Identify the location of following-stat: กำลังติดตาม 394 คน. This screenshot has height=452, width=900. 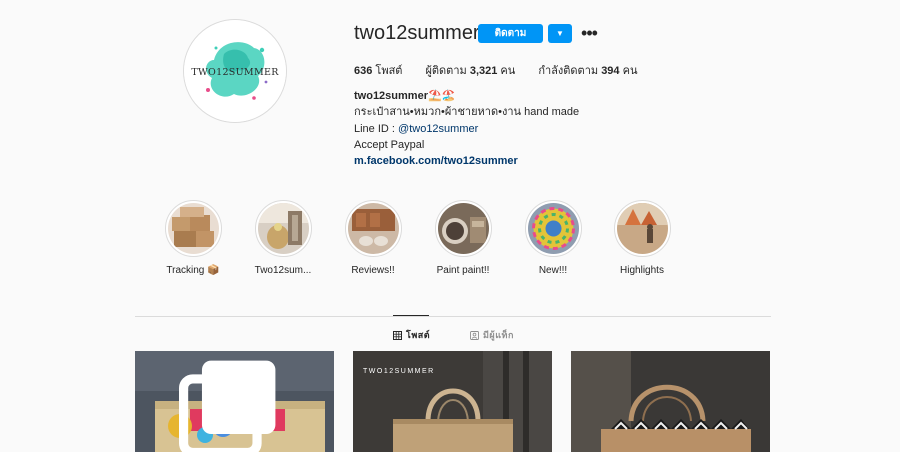
(587, 70).